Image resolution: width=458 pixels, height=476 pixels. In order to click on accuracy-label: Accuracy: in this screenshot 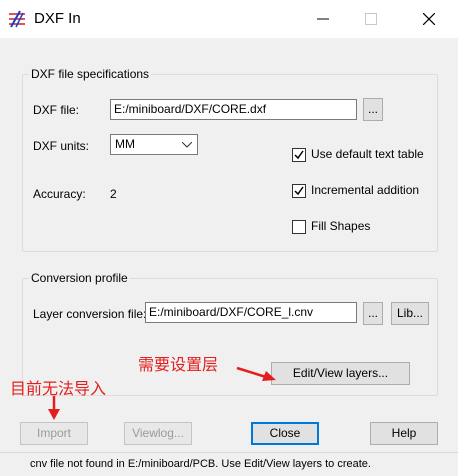, I will do `click(59, 194)`.